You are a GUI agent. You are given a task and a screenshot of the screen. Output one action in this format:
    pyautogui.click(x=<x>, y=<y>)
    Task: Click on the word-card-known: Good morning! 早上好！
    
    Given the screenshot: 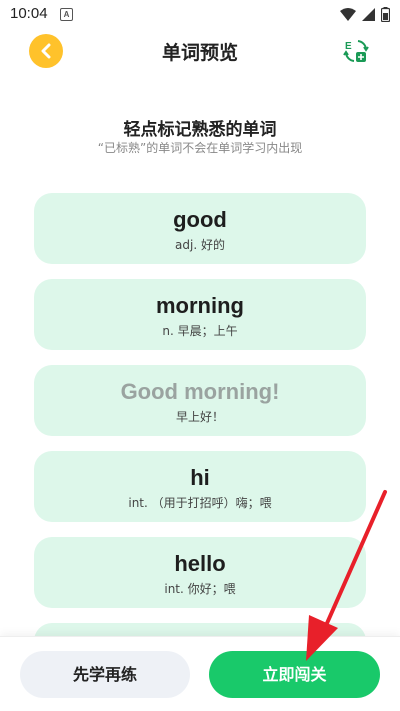 What is the action you would take?
    pyautogui.click(x=200, y=400)
    